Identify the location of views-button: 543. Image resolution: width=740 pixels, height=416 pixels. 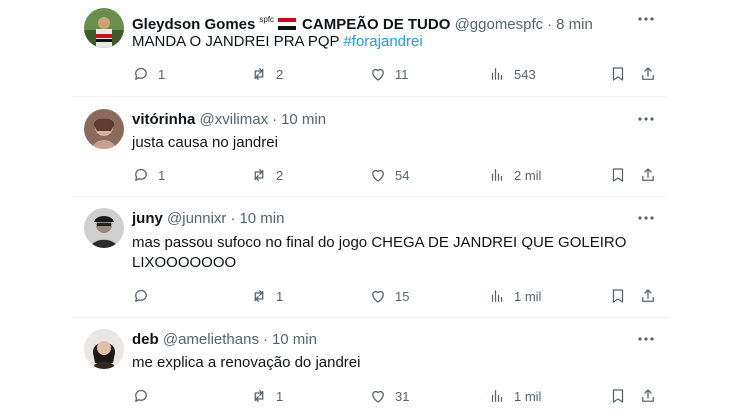
(512, 74).